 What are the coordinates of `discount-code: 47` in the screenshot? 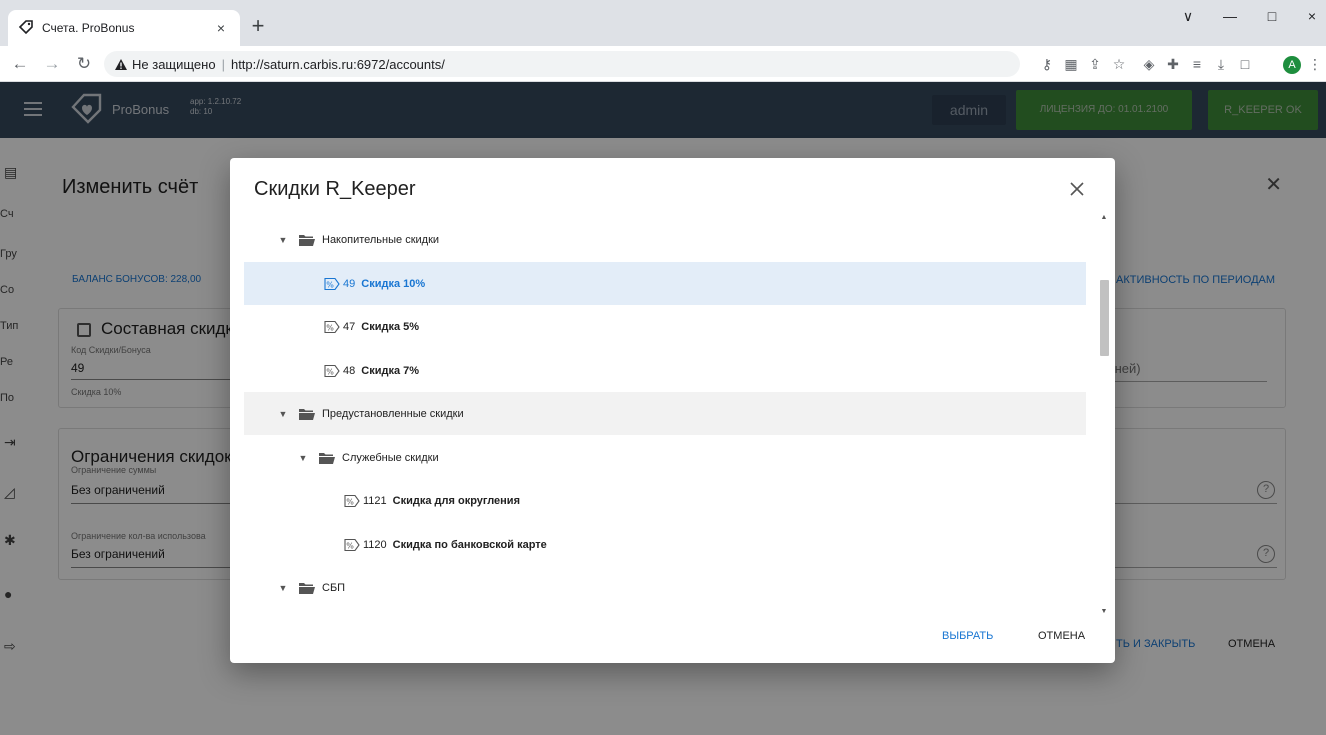 It's located at (349, 326).